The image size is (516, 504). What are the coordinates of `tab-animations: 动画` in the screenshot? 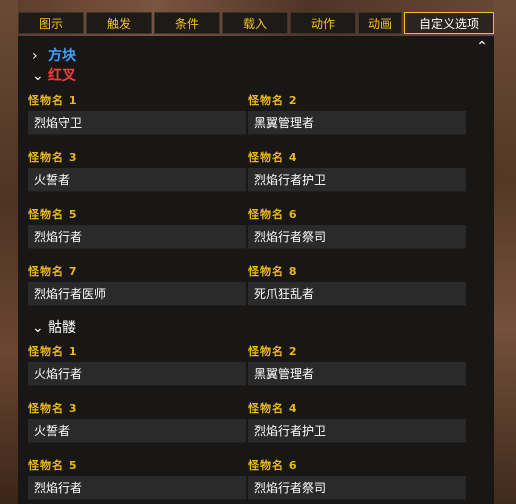 It's located at (380, 23).